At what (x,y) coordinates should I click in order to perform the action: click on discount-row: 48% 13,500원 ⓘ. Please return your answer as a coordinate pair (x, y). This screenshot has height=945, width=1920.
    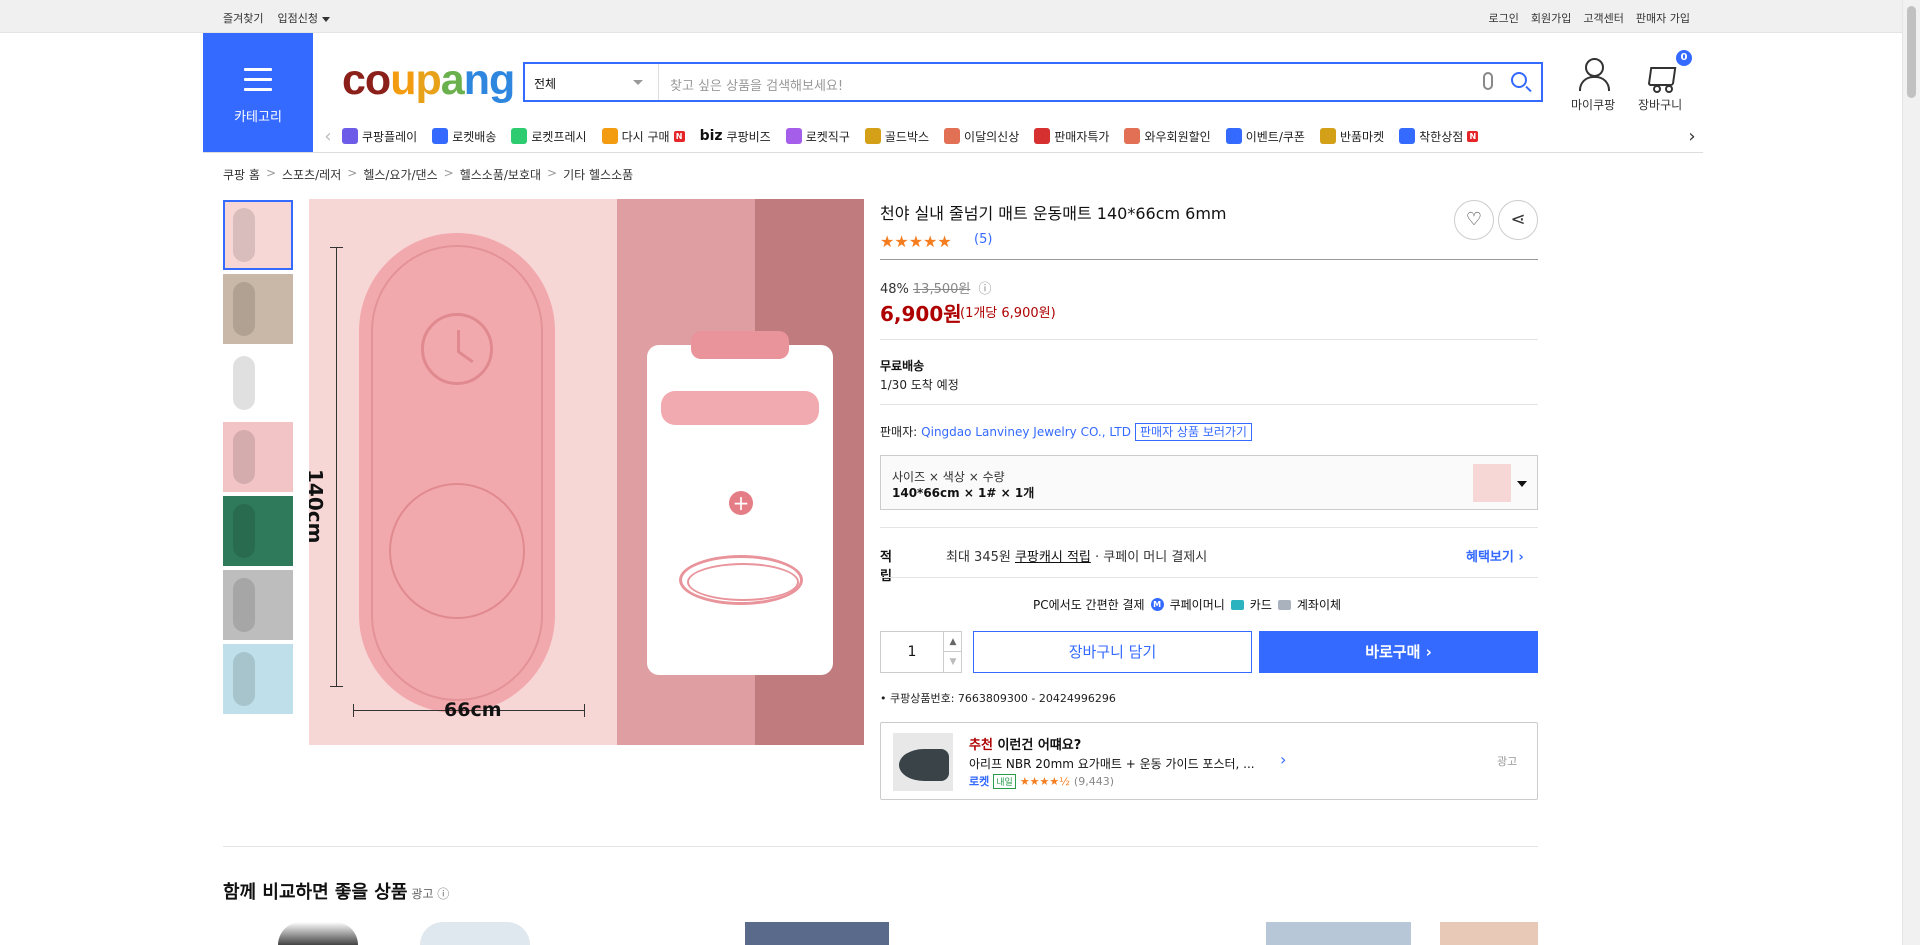
    Looking at the image, I should click on (936, 287).